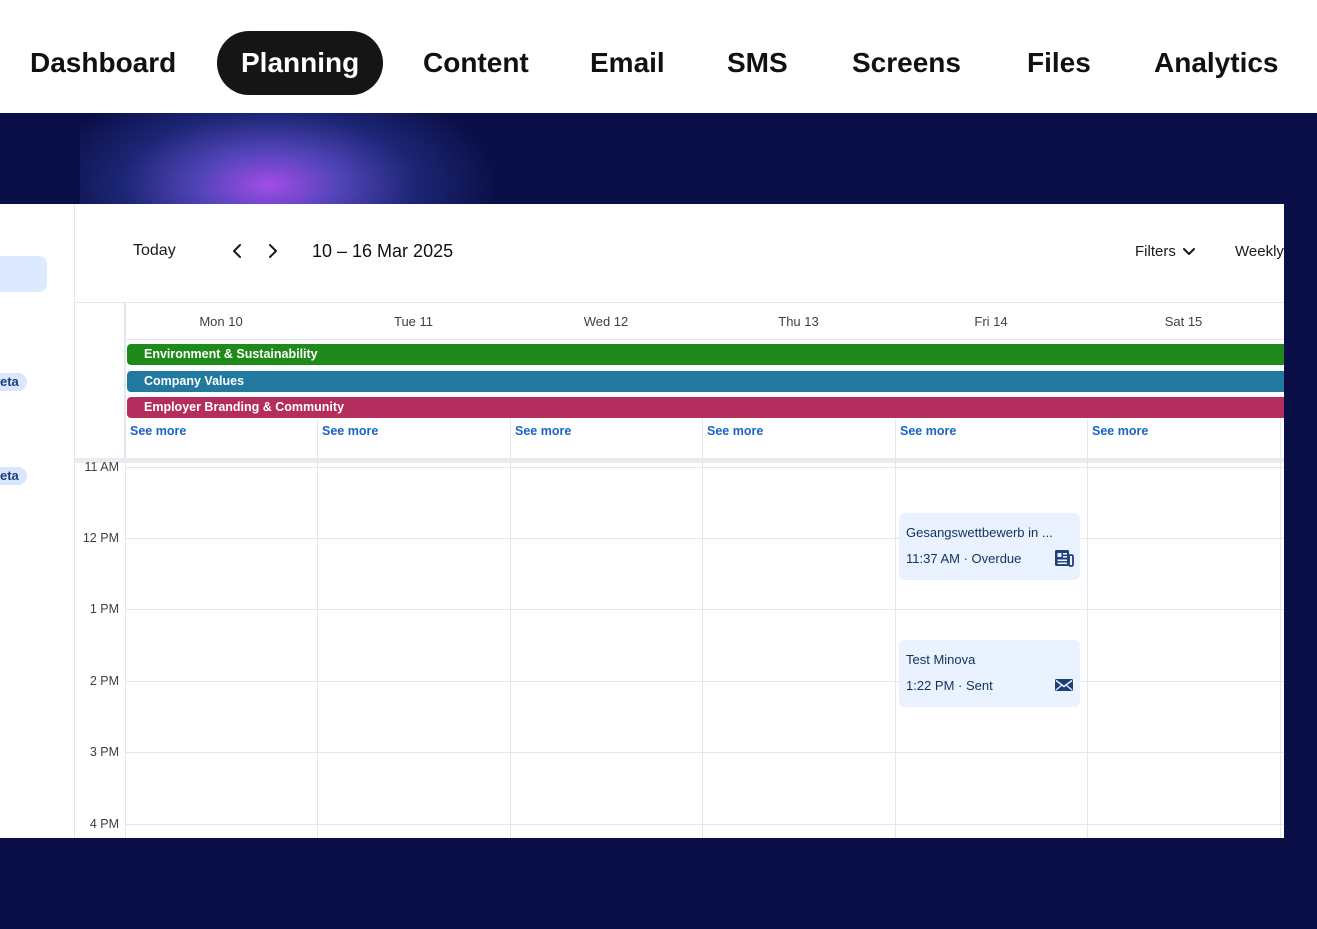  Describe the element at coordinates (928, 431) in the screenshot. I see `see-more-link-fri: See more` at that location.